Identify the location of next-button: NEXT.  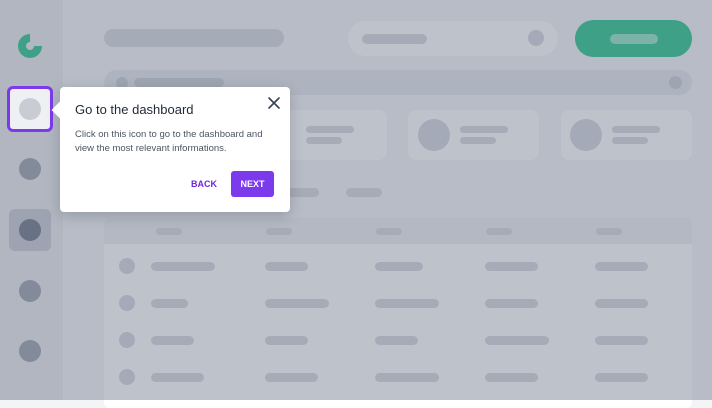
(252, 184).